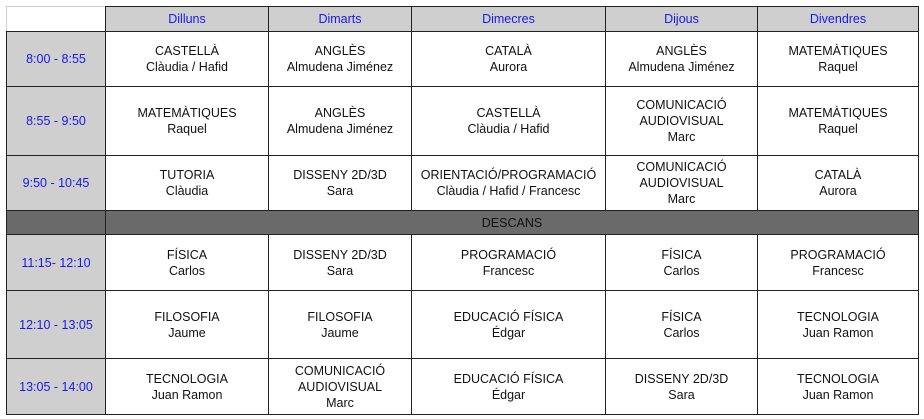  I want to click on day-header: Divendres, so click(838, 19).